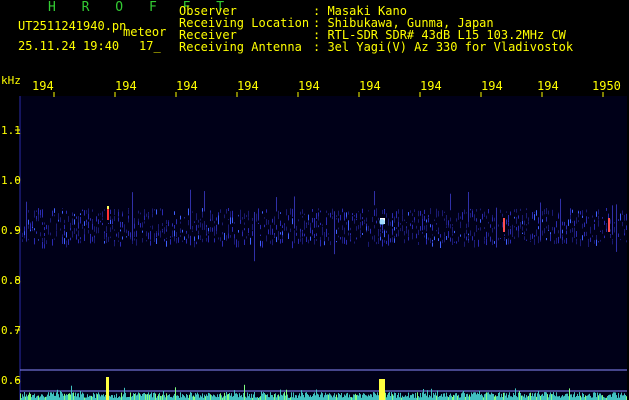  Describe the element at coordinates (11, 230) in the screenshot. I see `y-tick-label: 0.9` at that location.